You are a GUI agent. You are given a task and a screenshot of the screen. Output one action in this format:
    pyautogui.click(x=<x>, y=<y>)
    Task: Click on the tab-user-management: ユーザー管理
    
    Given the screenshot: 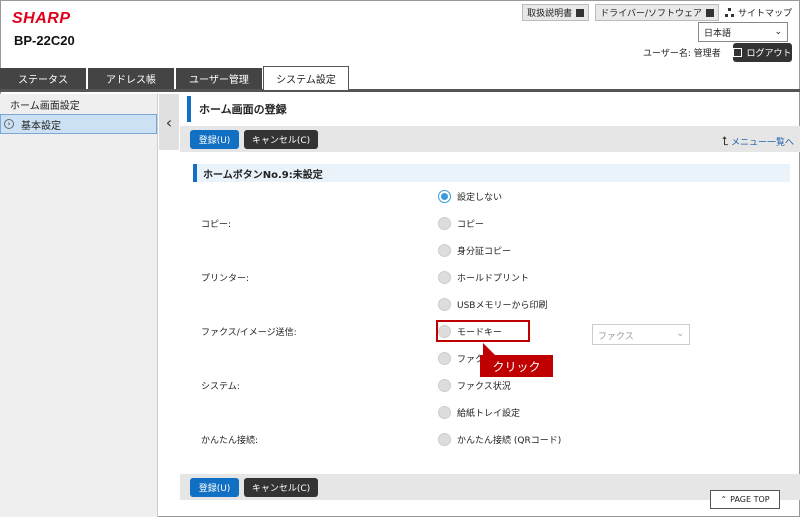 What is the action you would take?
    pyautogui.click(x=219, y=78)
    